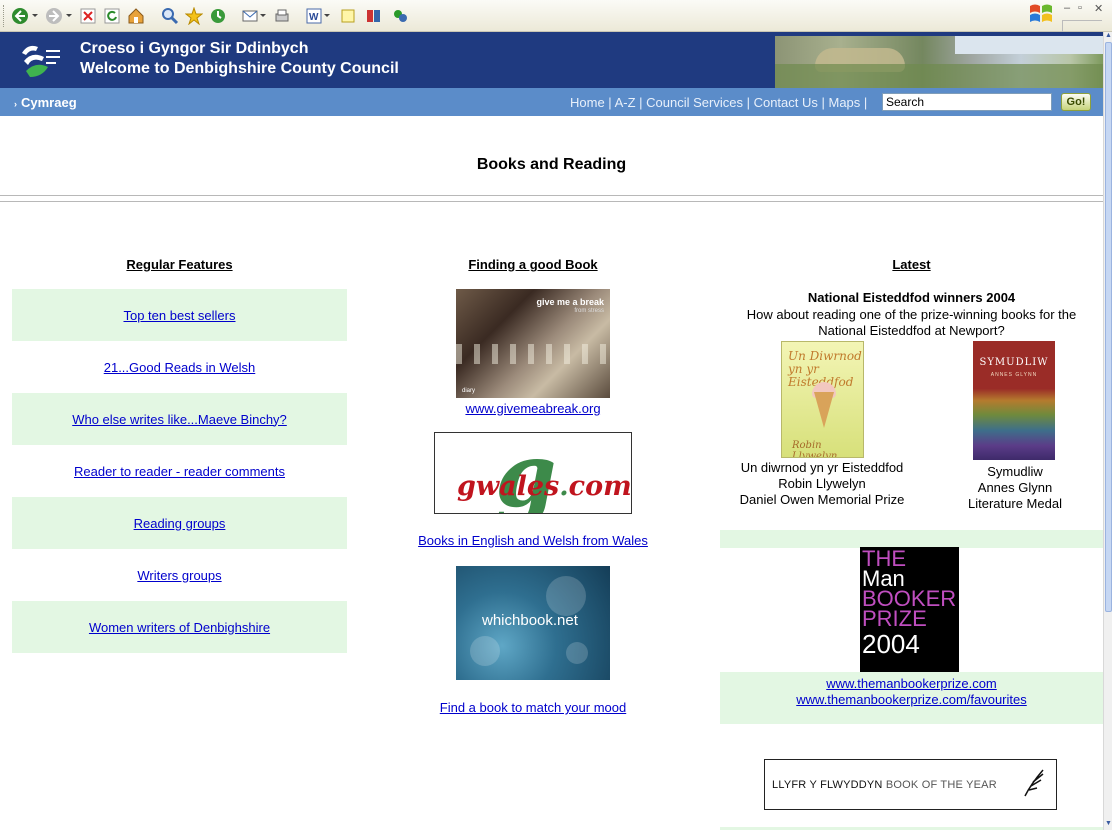  Describe the element at coordinates (570, 302) in the screenshot. I see `givemeabreak-image-text: give me a break` at that location.